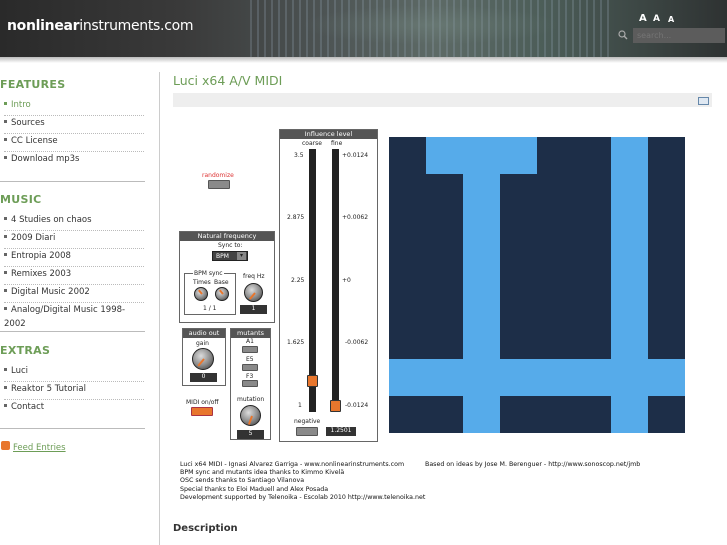 This screenshot has height=545, width=727. Describe the element at coordinates (250, 367) in the screenshot. I see `mutant-e5-button` at that location.